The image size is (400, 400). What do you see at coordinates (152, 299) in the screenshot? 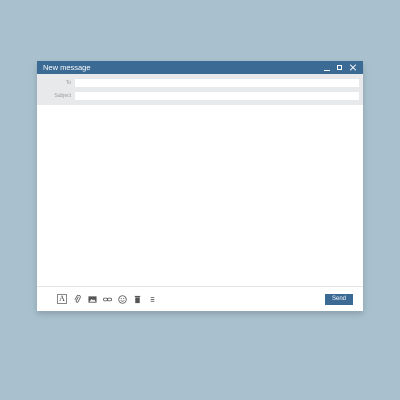
I see `more-options-icon` at bounding box center [152, 299].